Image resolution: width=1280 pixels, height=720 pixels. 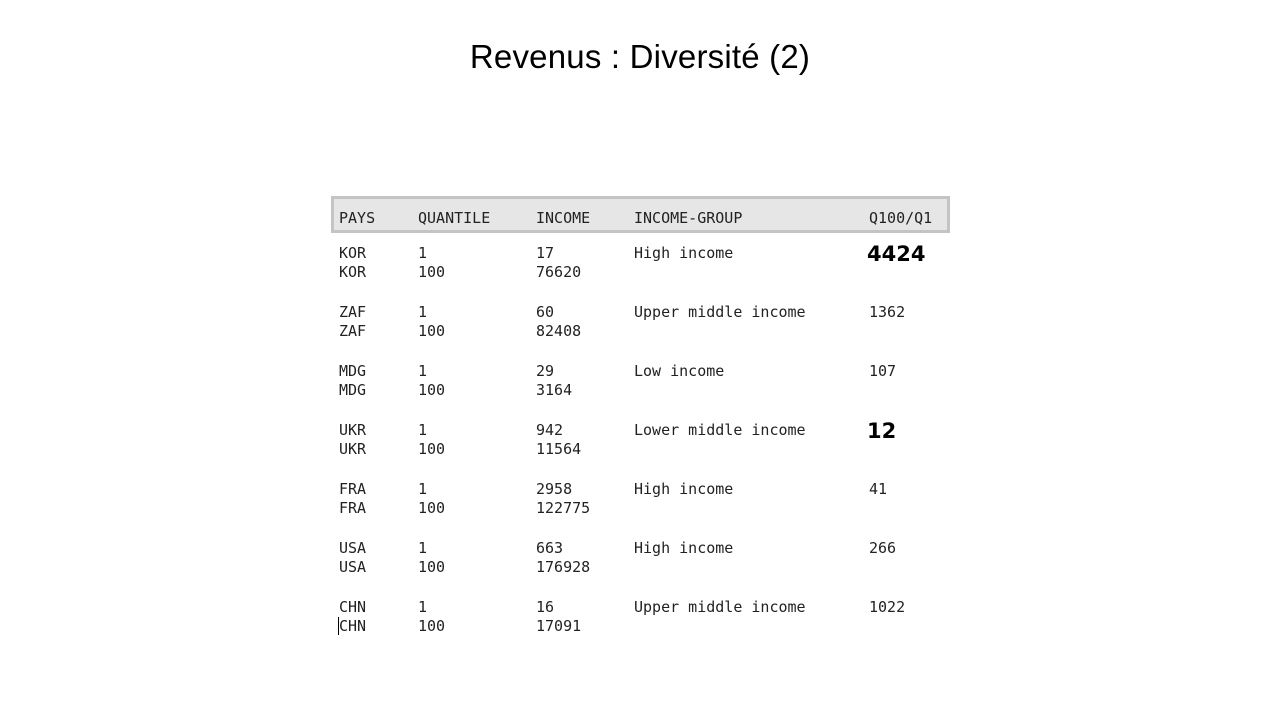 I want to click on income-value: 29, so click(x=545, y=371).